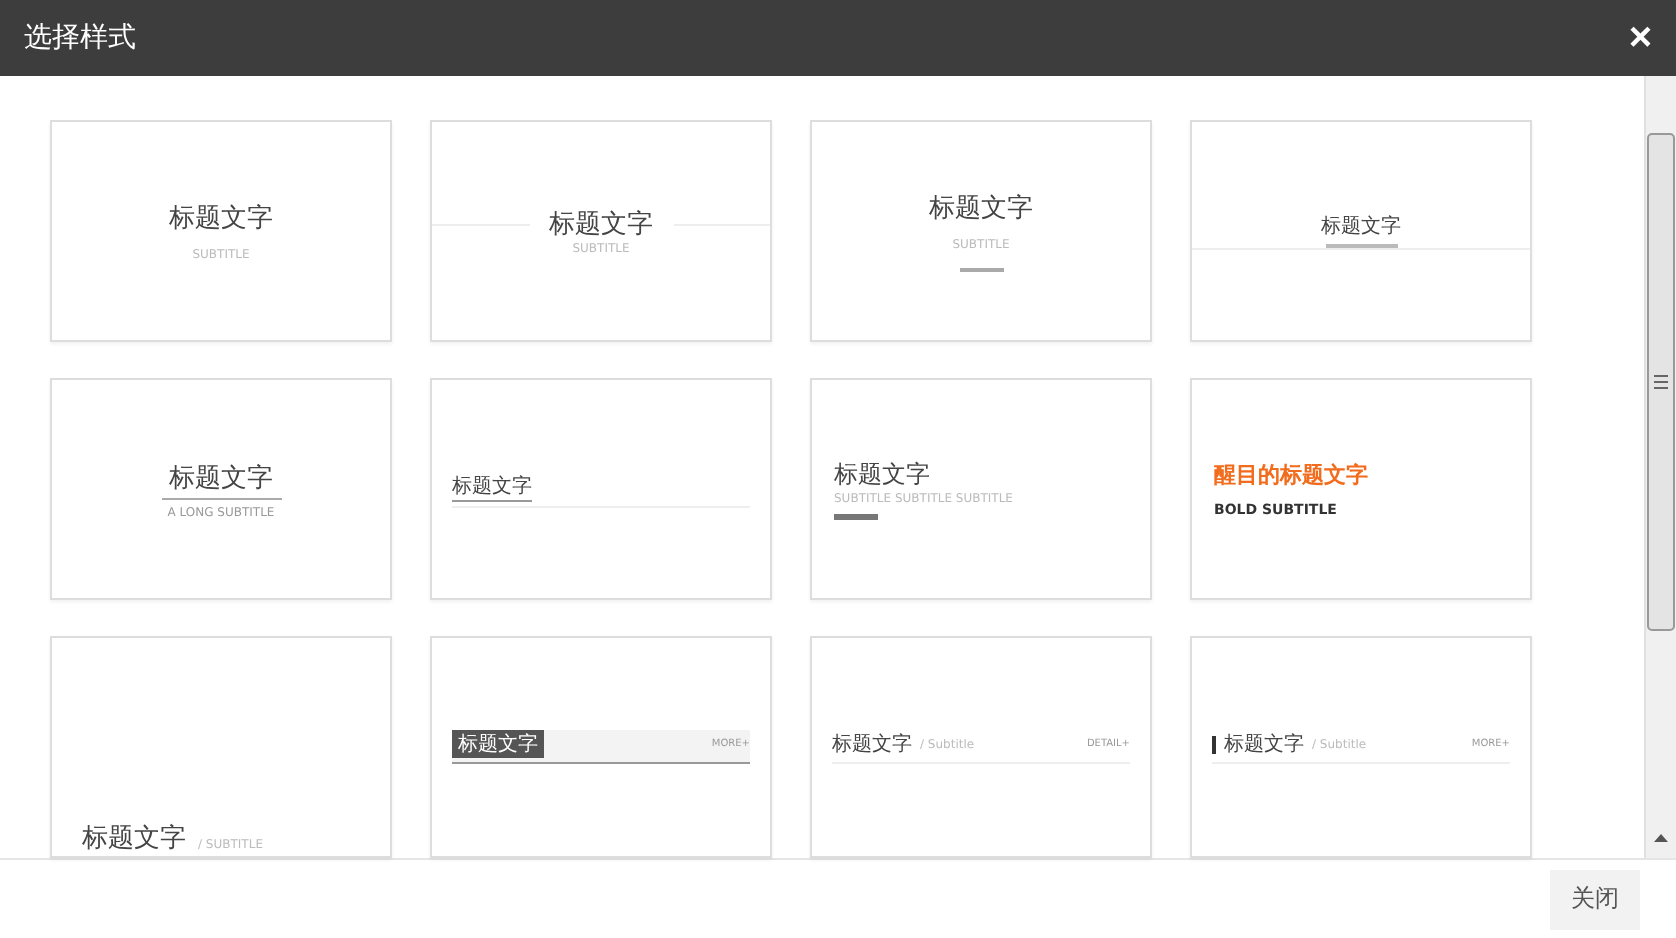 The image size is (1676, 938). I want to click on heading-sample: 醒目的标题文字, so click(1292, 475).